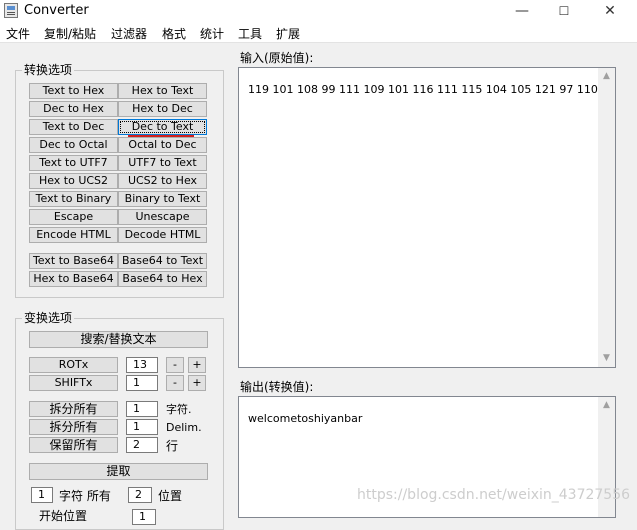  What do you see at coordinates (142, 427) in the screenshot?
I see `split-delim-input: 1` at bounding box center [142, 427].